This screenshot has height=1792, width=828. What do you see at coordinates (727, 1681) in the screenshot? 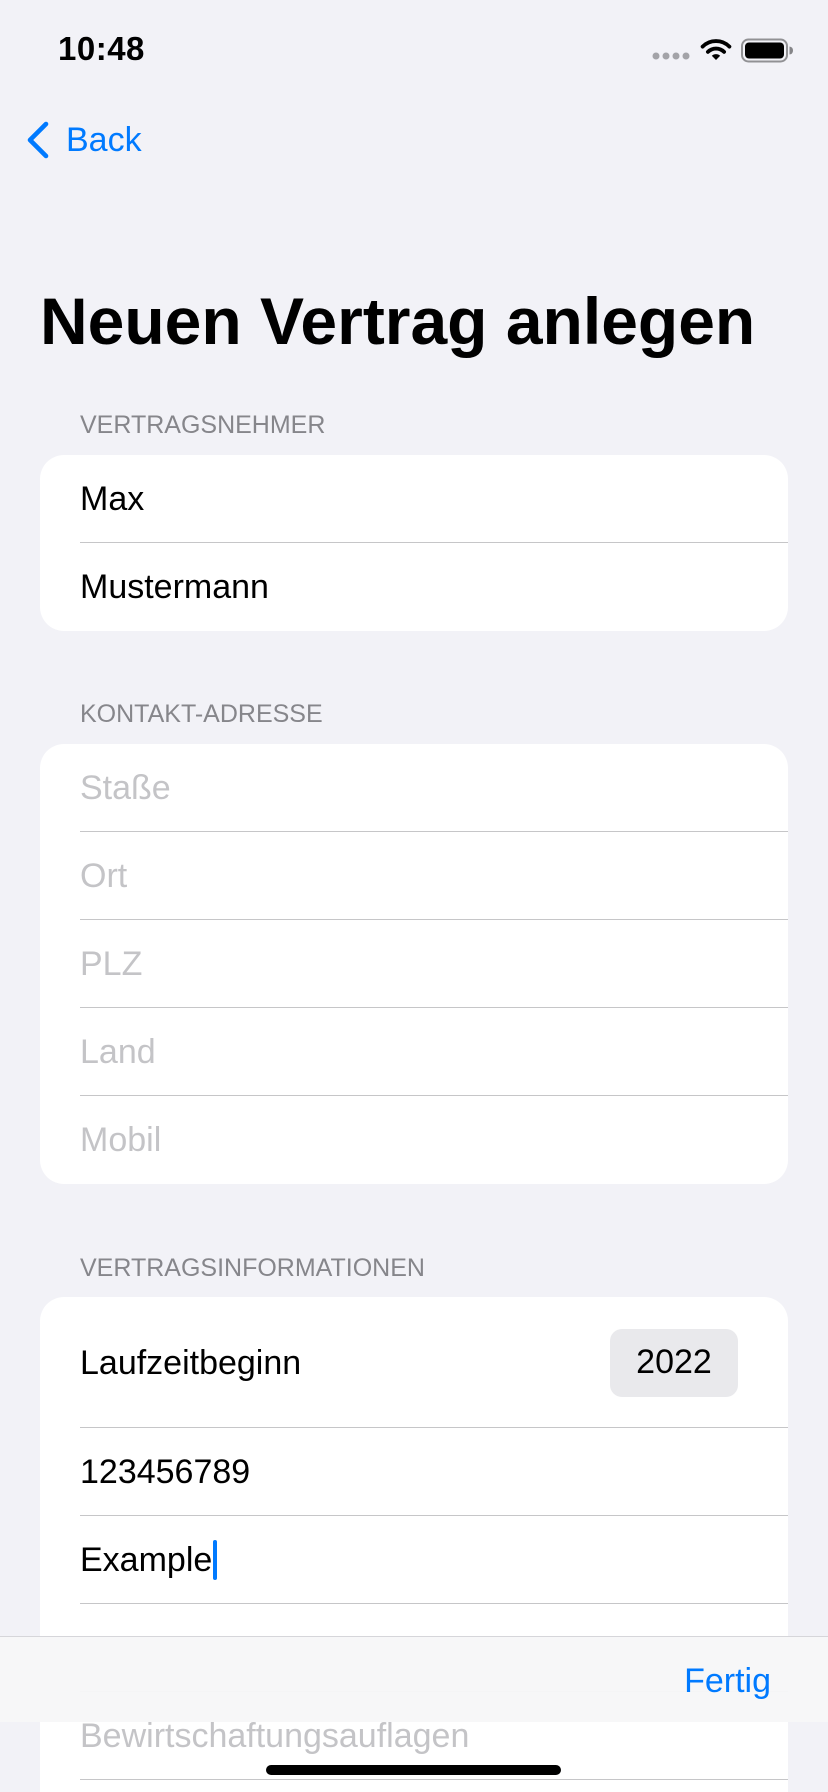
I see `done-button: Fertig` at bounding box center [727, 1681].